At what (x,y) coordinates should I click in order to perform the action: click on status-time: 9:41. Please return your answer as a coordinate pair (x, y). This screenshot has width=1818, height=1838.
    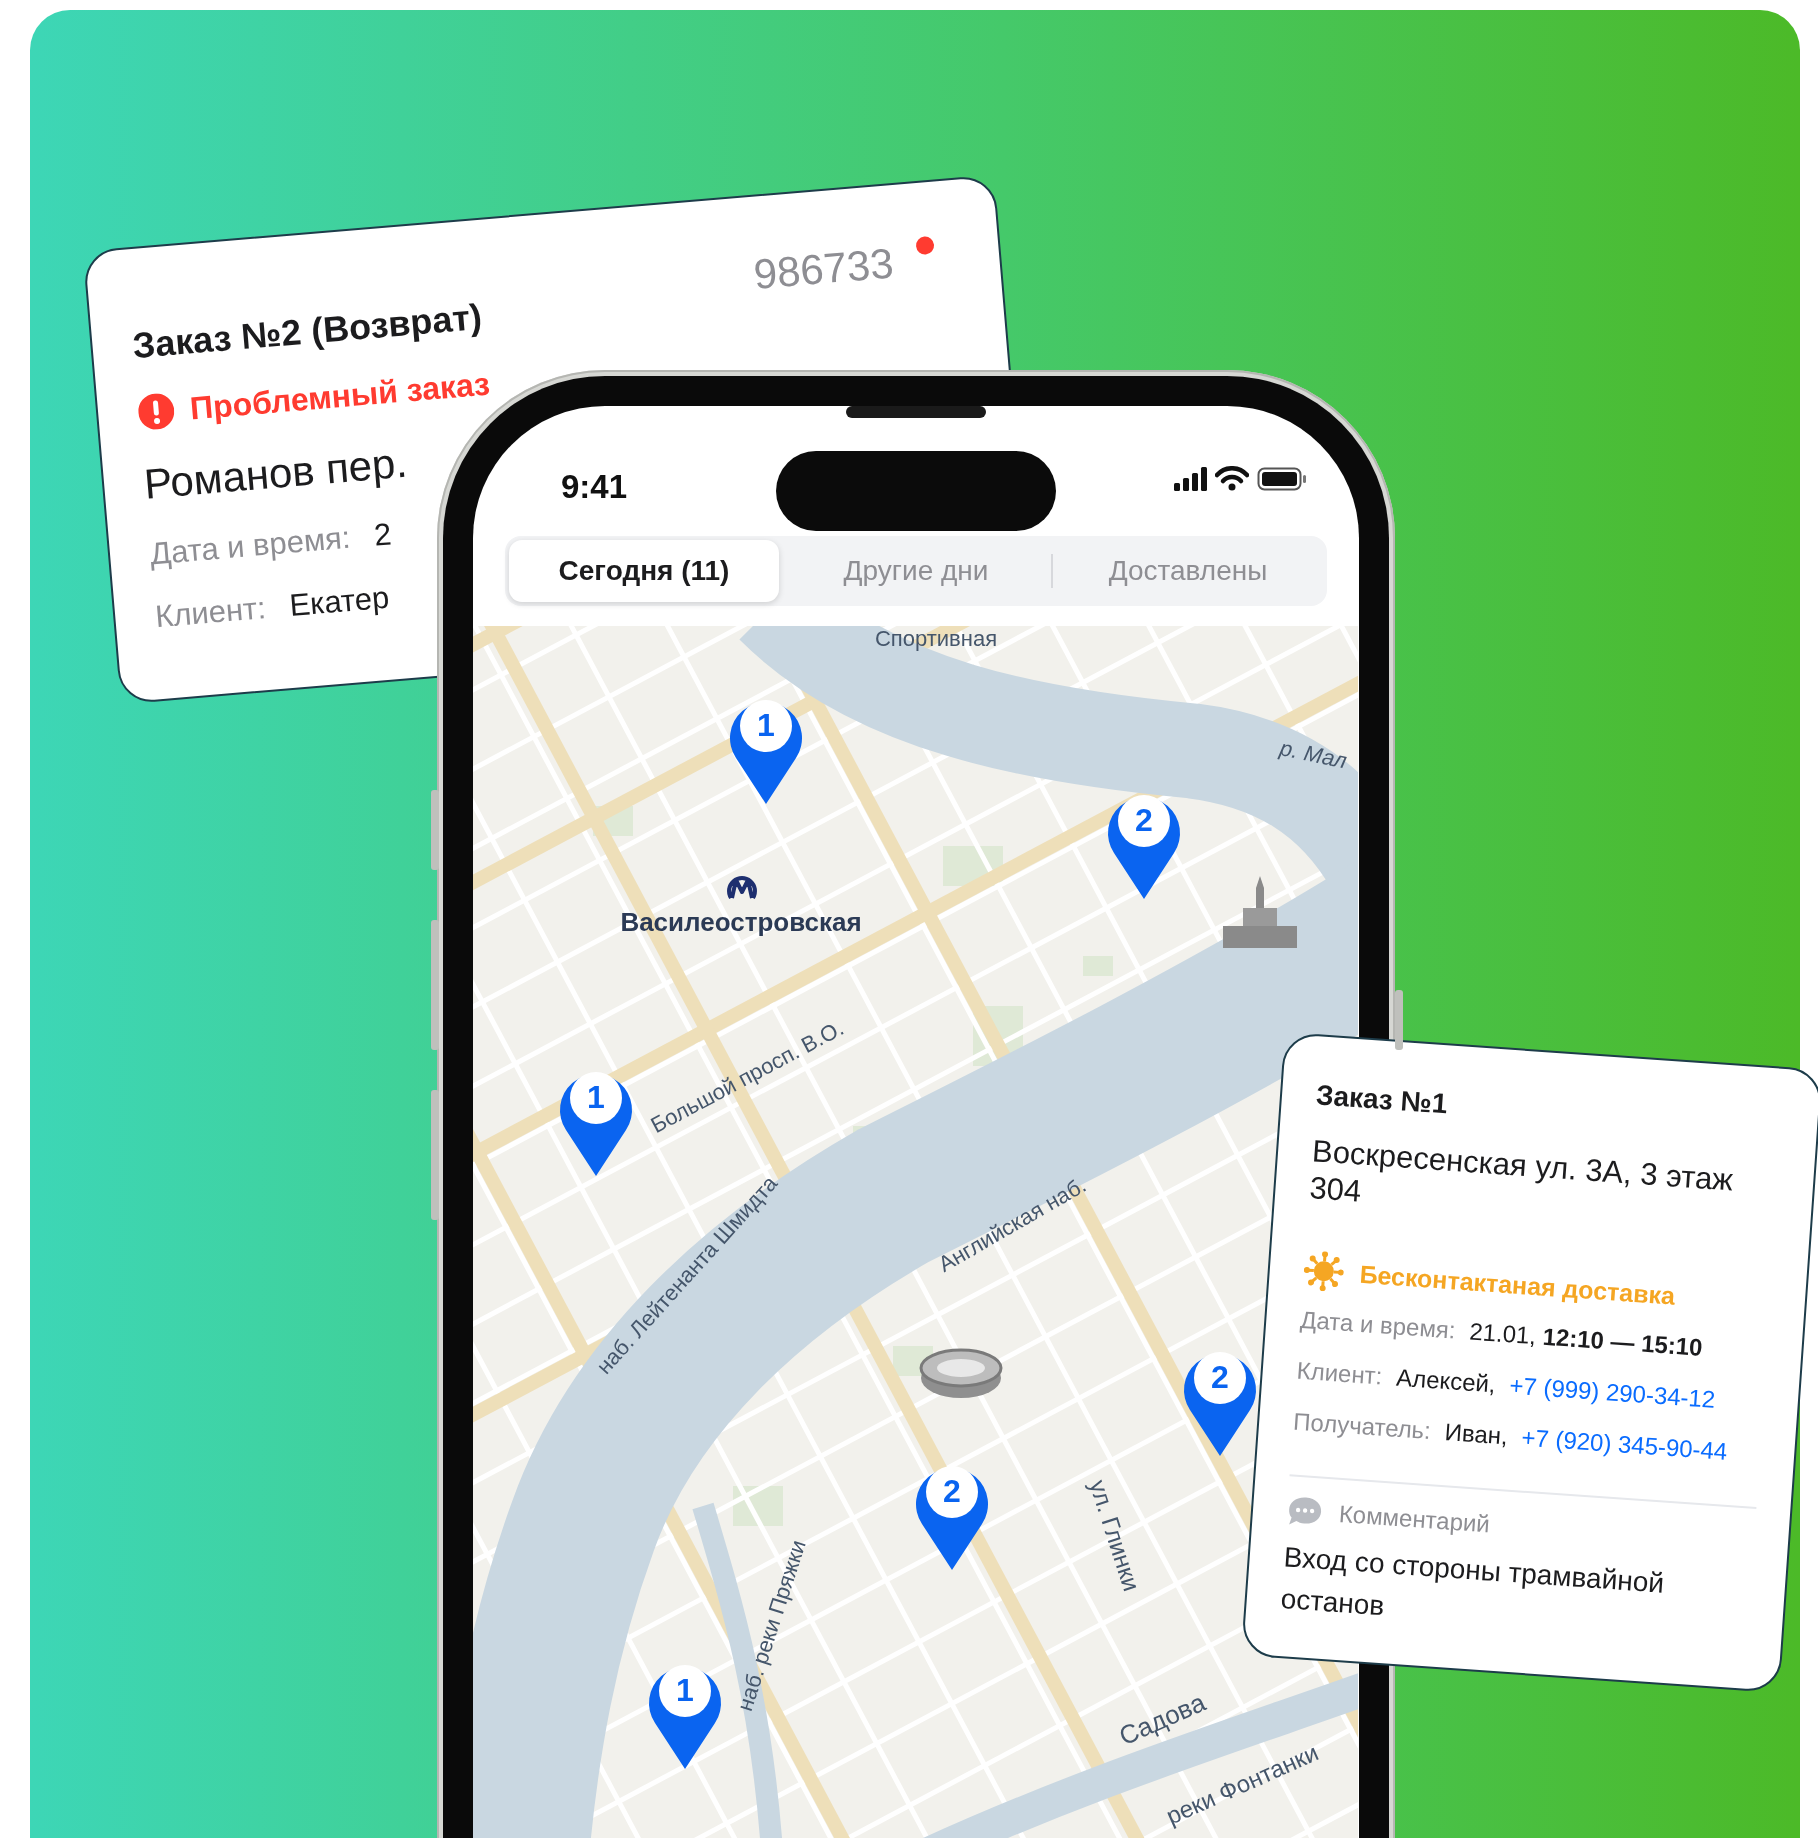
    Looking at the image, I should click on (594, 487).